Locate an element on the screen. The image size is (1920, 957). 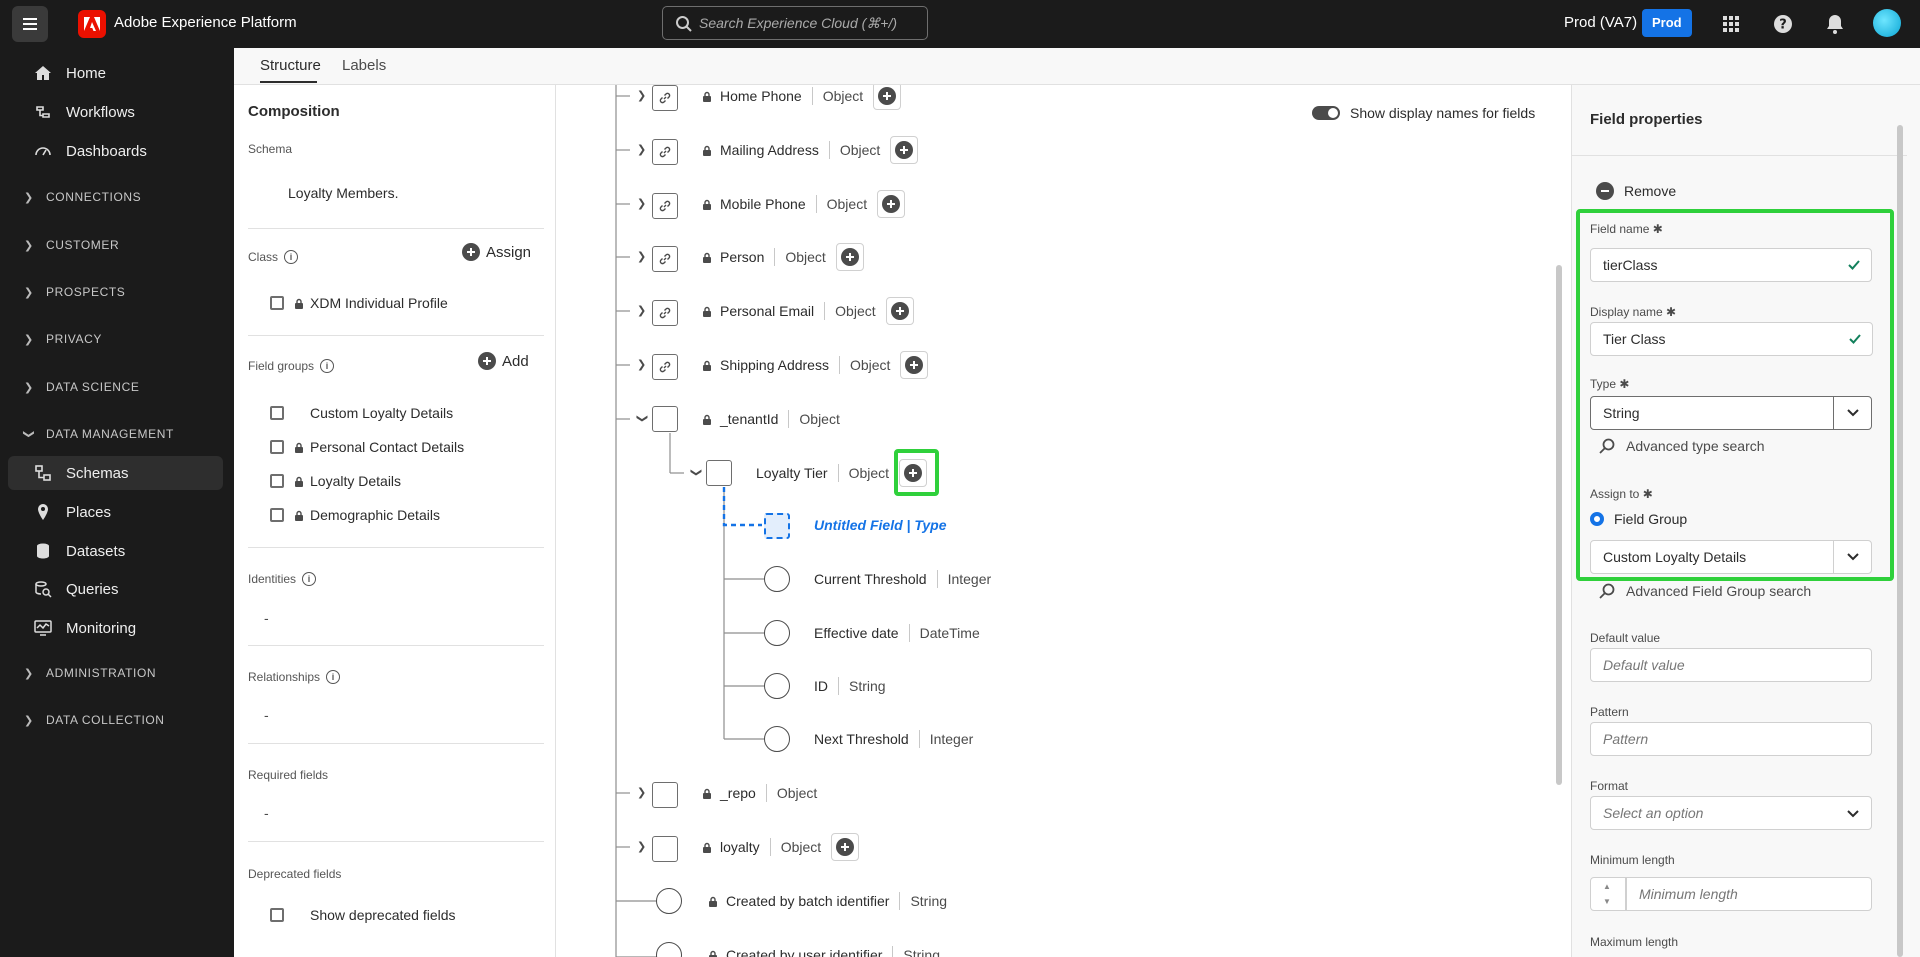
field-node-loyalty-tier: Loyalty Tier Object is located at coordinates (842, 473).